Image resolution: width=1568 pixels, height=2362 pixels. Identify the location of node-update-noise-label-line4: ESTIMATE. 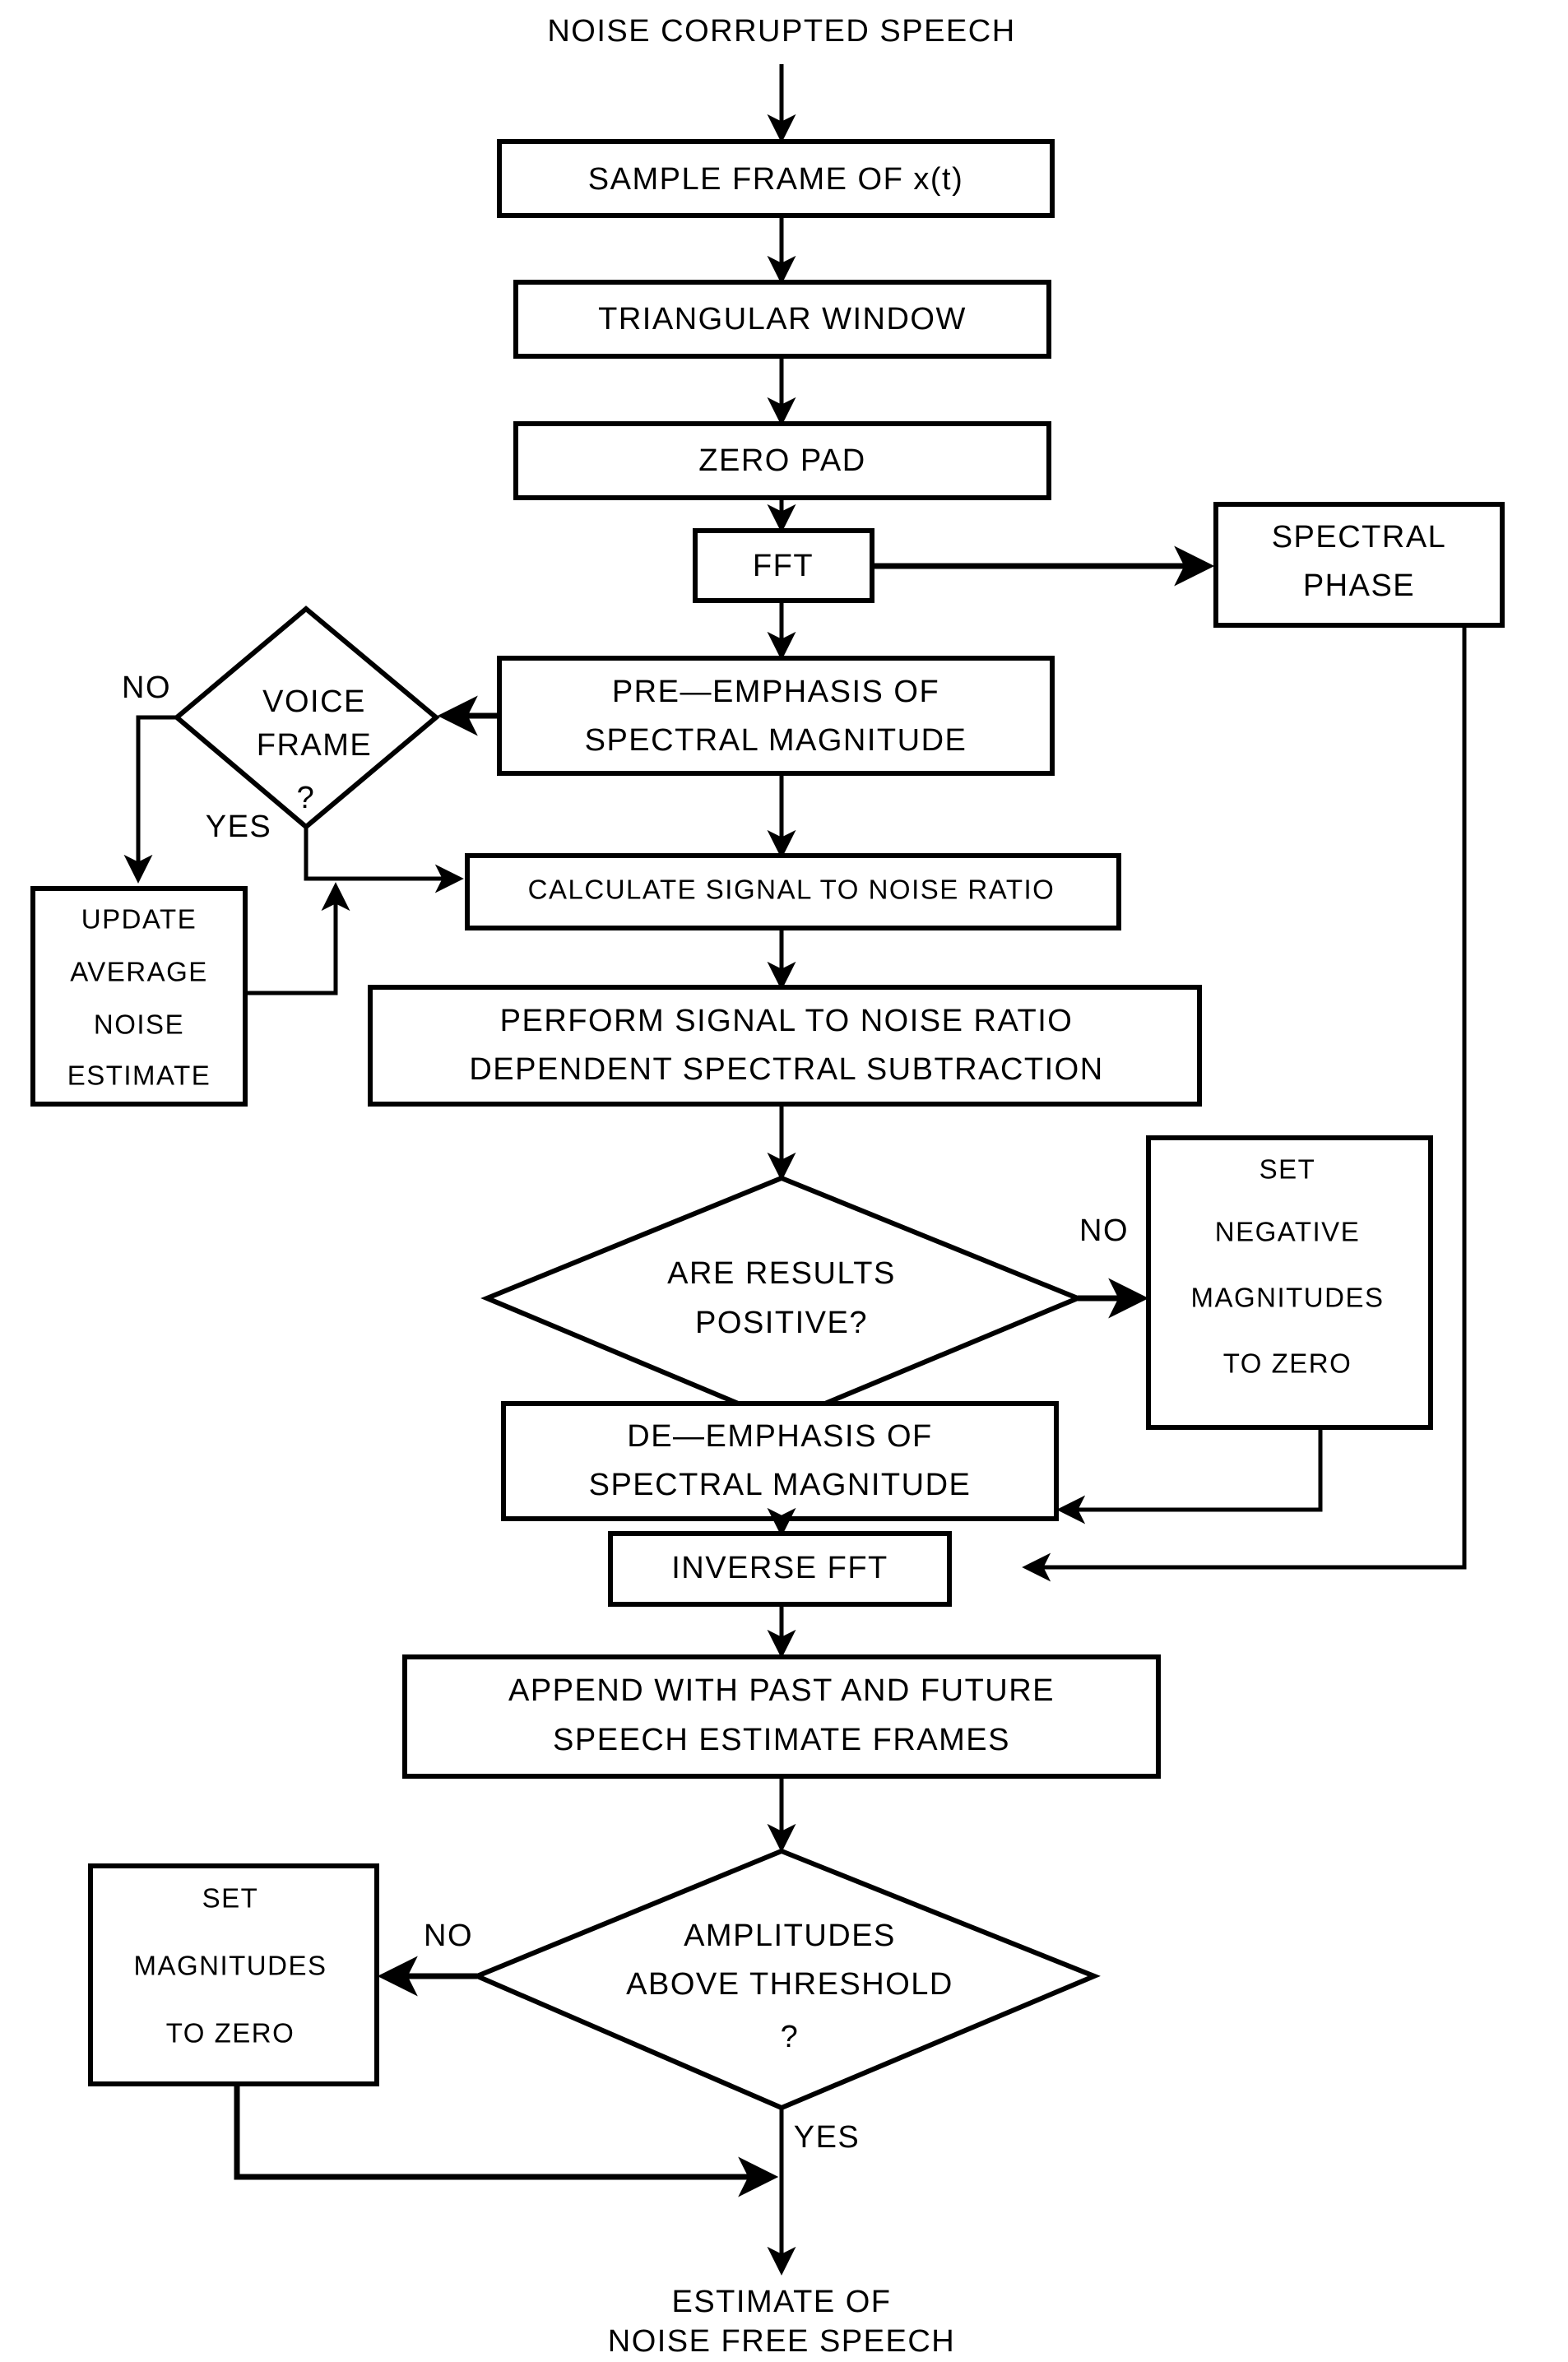
(139, 1075).